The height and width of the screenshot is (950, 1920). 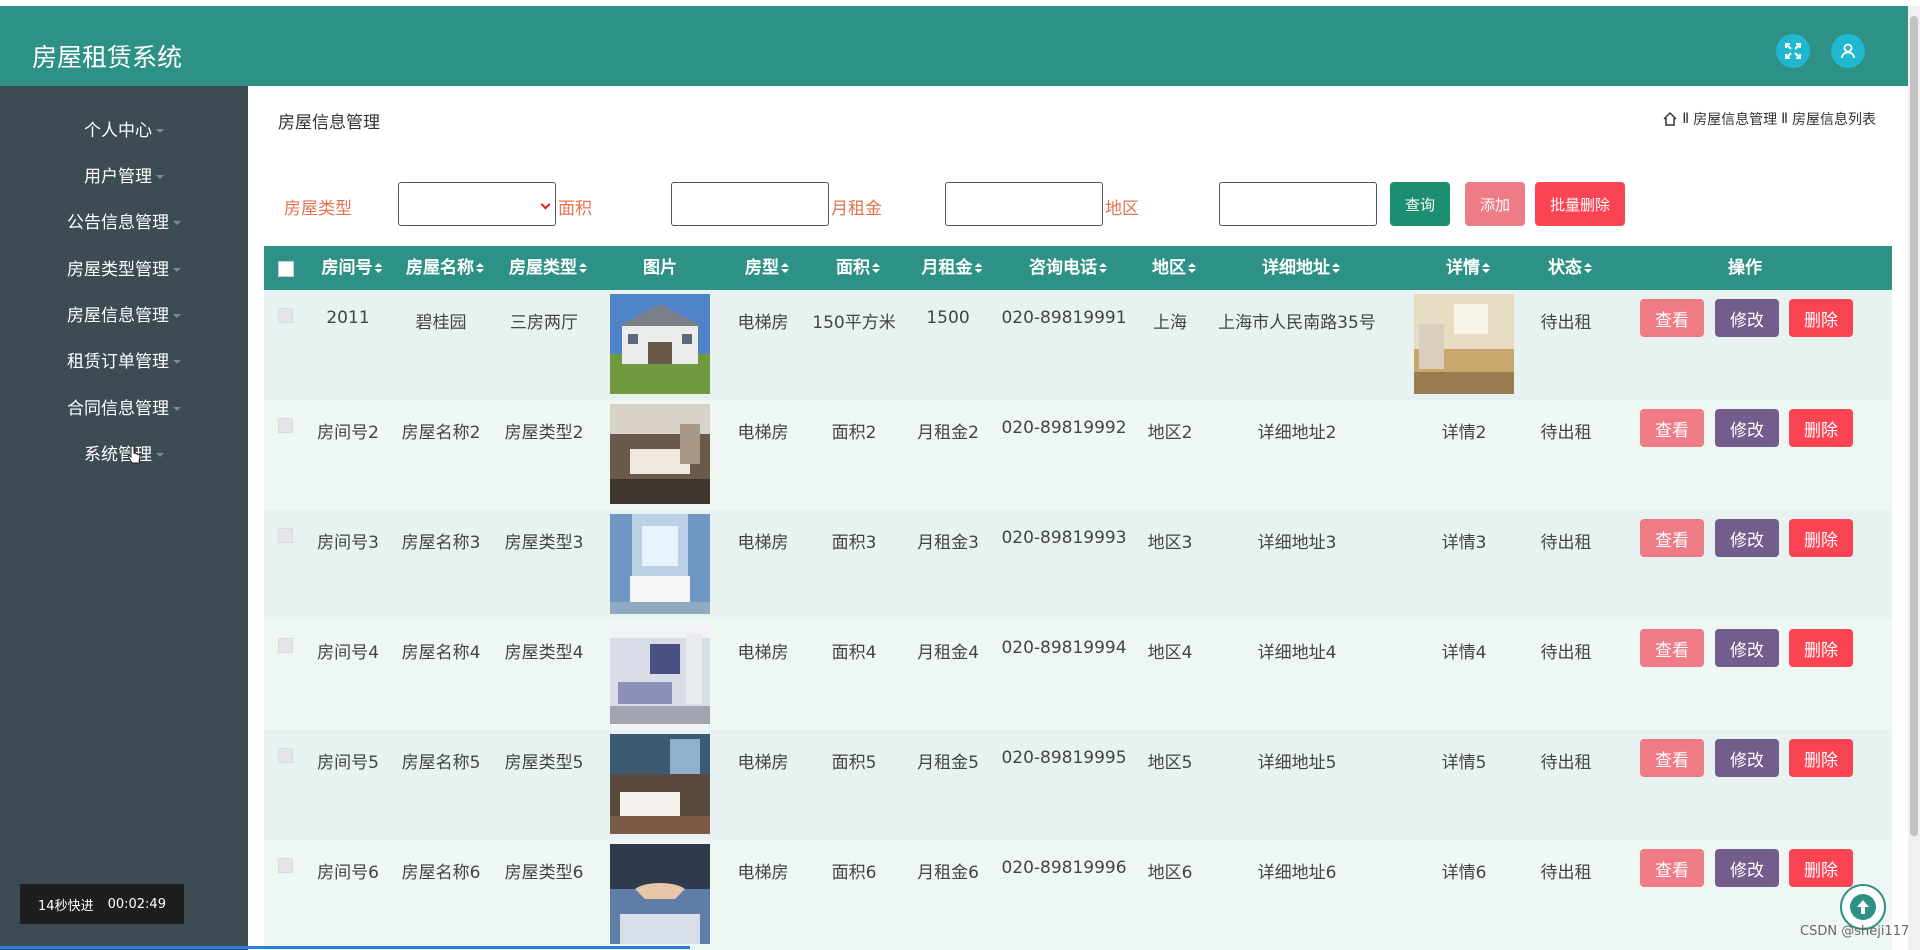 I want to click on sidebar-item-contract-management: 合同信息管理, so click(x=124, y=409).